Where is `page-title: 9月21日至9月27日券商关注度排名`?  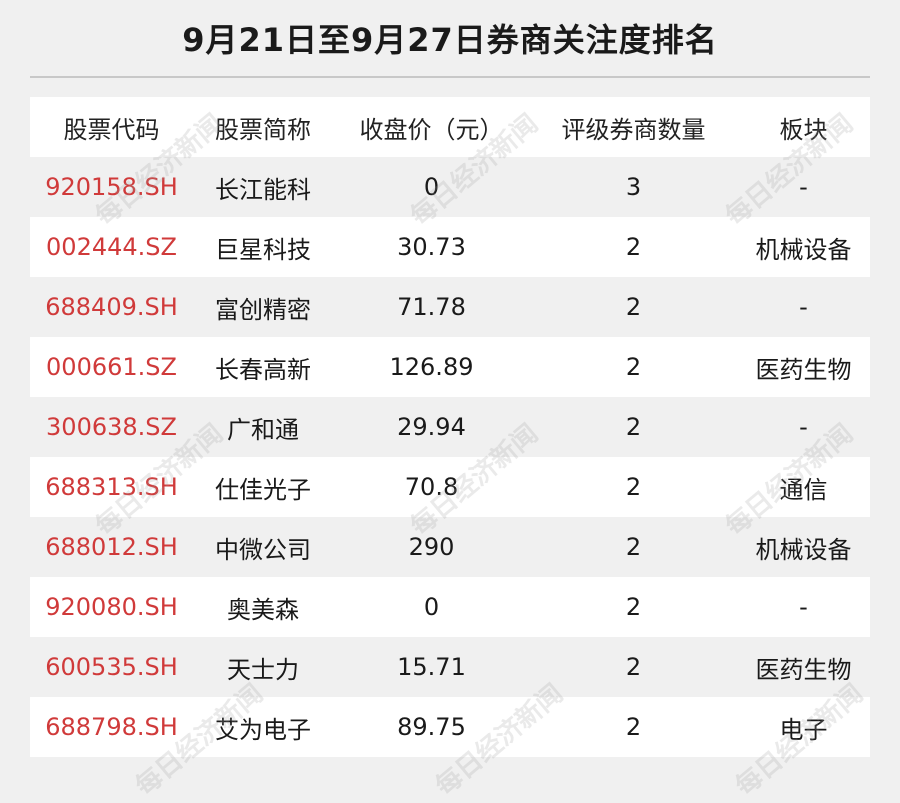
page-title: 9月21日至9月27日券商关注度排名 is located at coordinates (450, 40).